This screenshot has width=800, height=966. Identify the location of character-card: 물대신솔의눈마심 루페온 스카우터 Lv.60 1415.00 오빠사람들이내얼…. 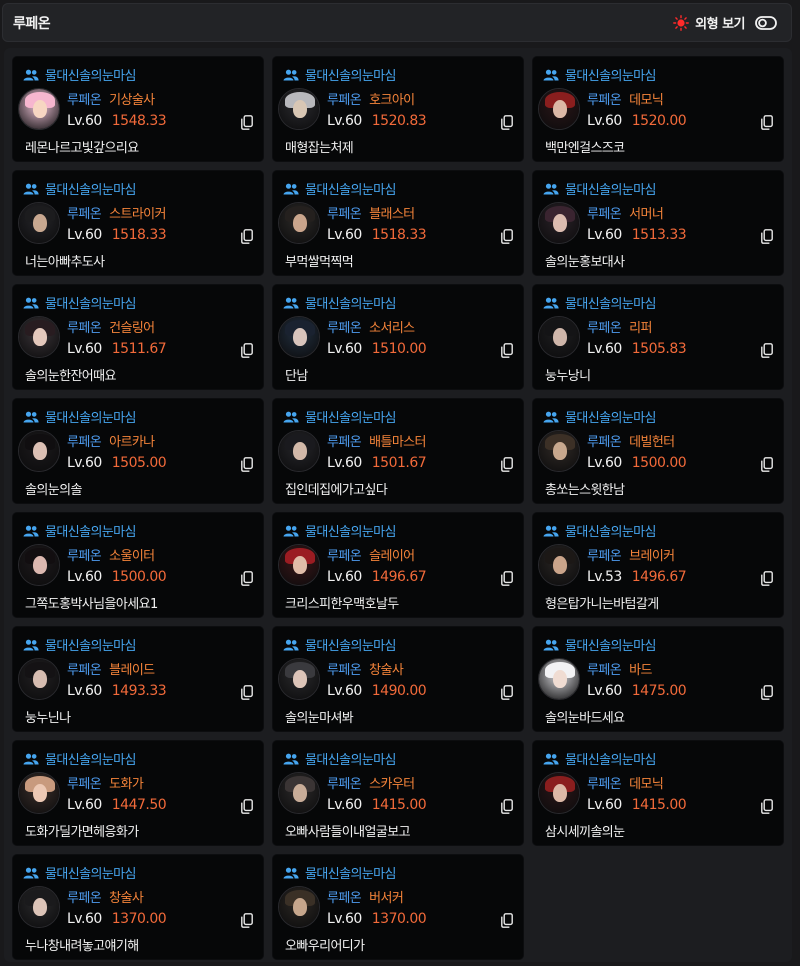
(398, 793).